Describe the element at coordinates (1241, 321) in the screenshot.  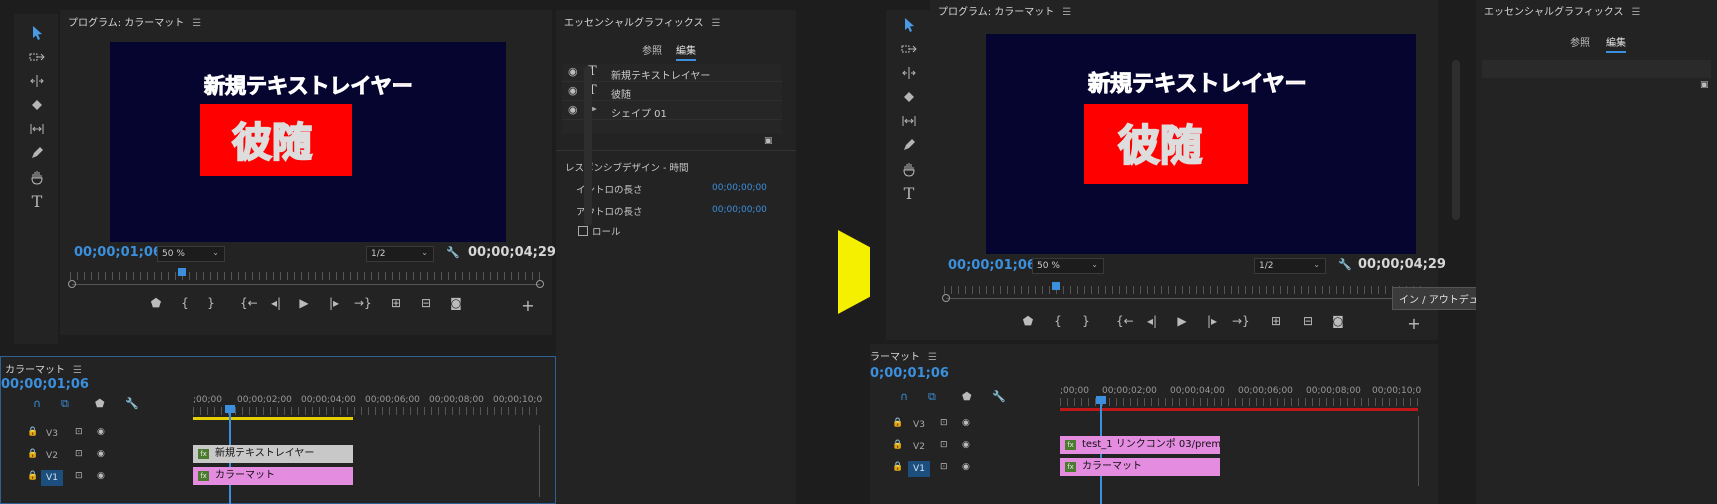
I see `go-to-out-button: →}` at that location.